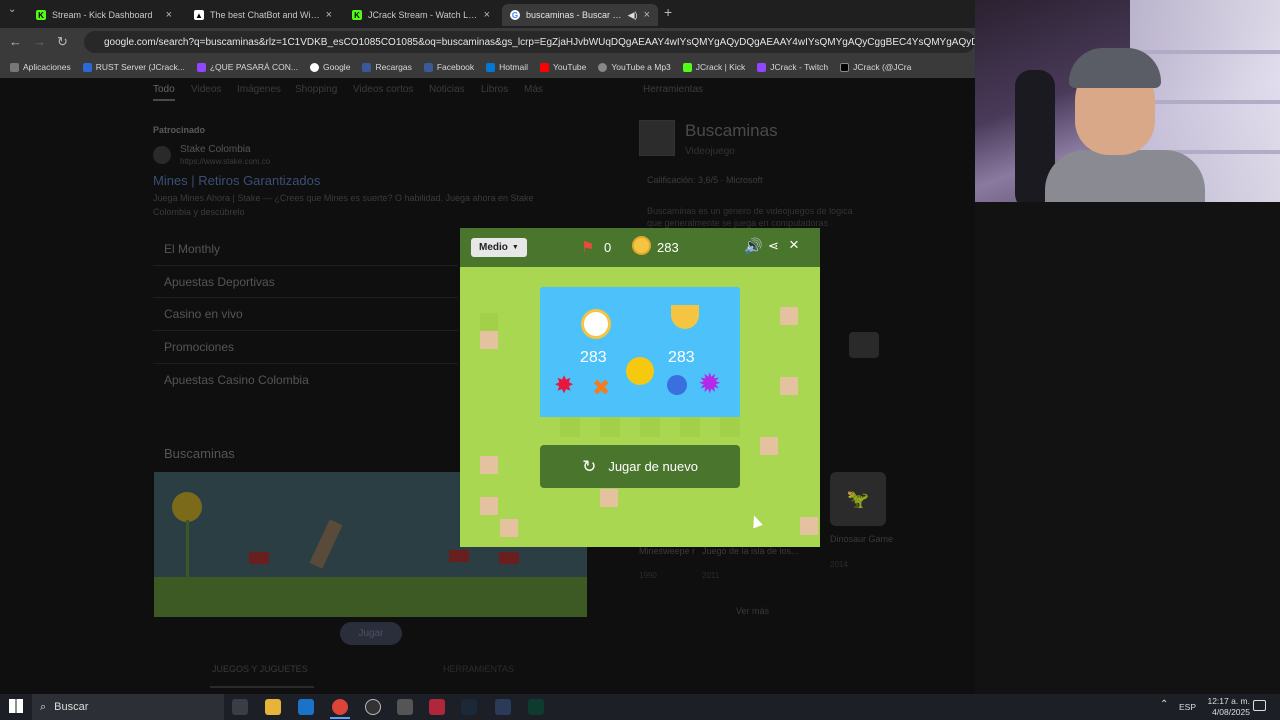  Describe the element at coordinates (668, 12) in the screenshot. I see `new-tab-button: +` at that location.